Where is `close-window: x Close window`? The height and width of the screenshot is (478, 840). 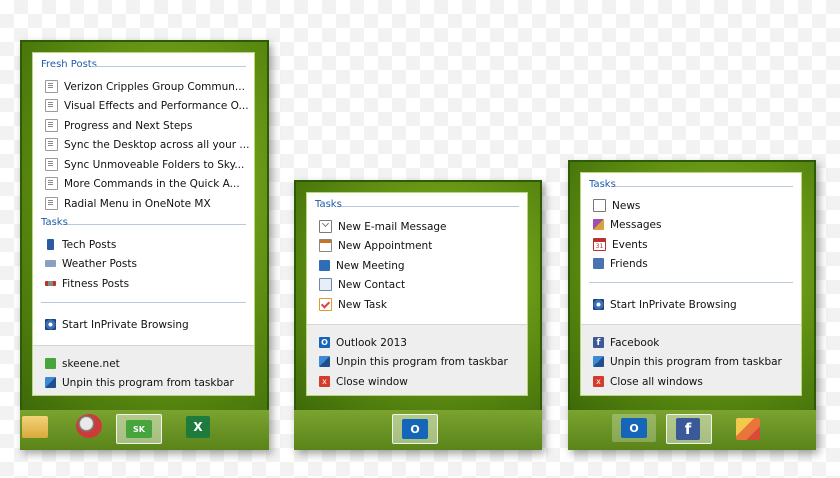 close-window: x Close window is located at coordinates (417, 381).